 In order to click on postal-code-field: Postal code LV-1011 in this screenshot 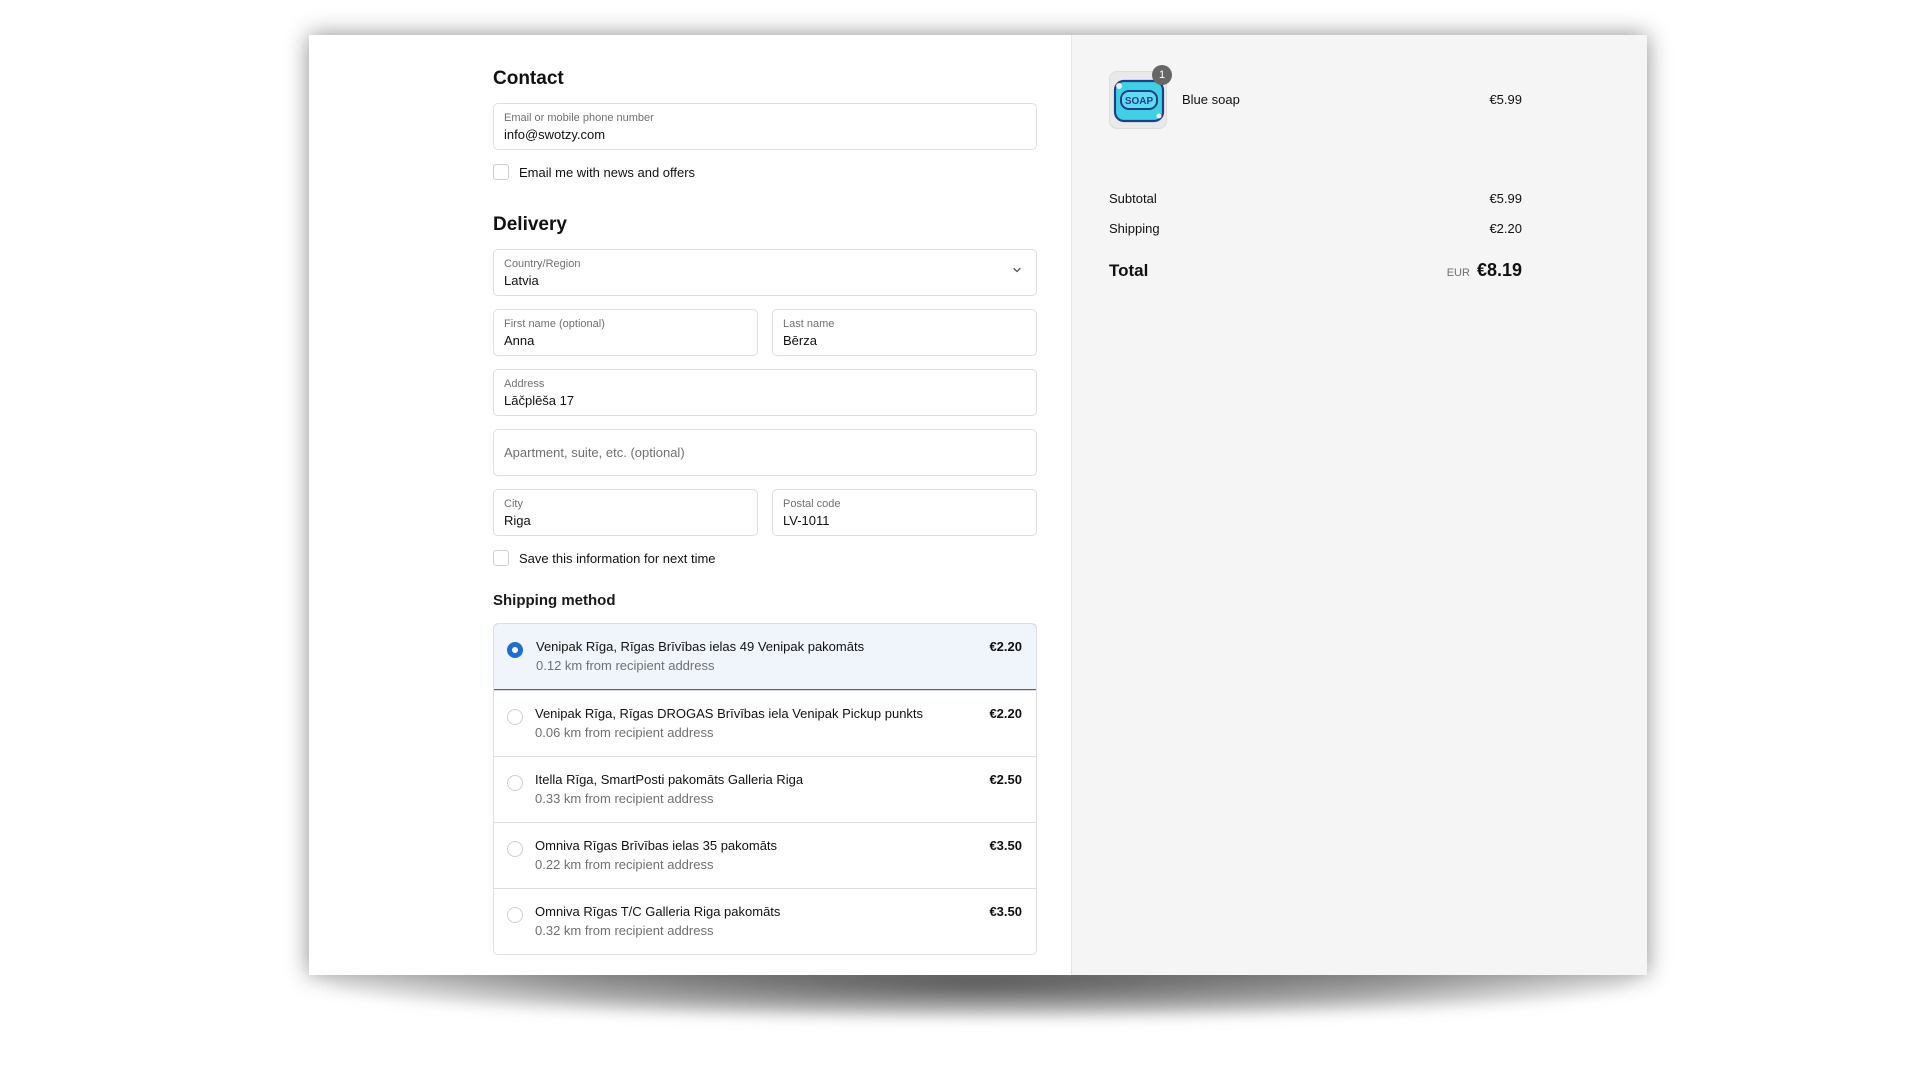, I will do `click(904, 512)`.